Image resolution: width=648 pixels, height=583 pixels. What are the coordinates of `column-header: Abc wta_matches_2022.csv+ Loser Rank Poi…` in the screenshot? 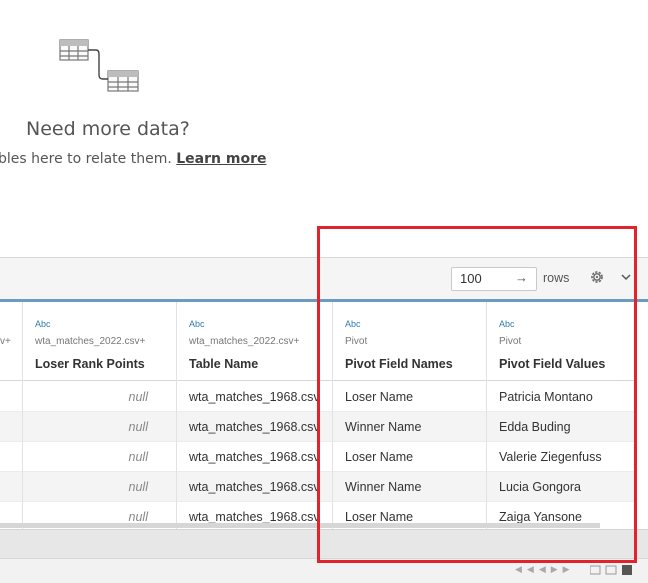 It's located at (99, 341).